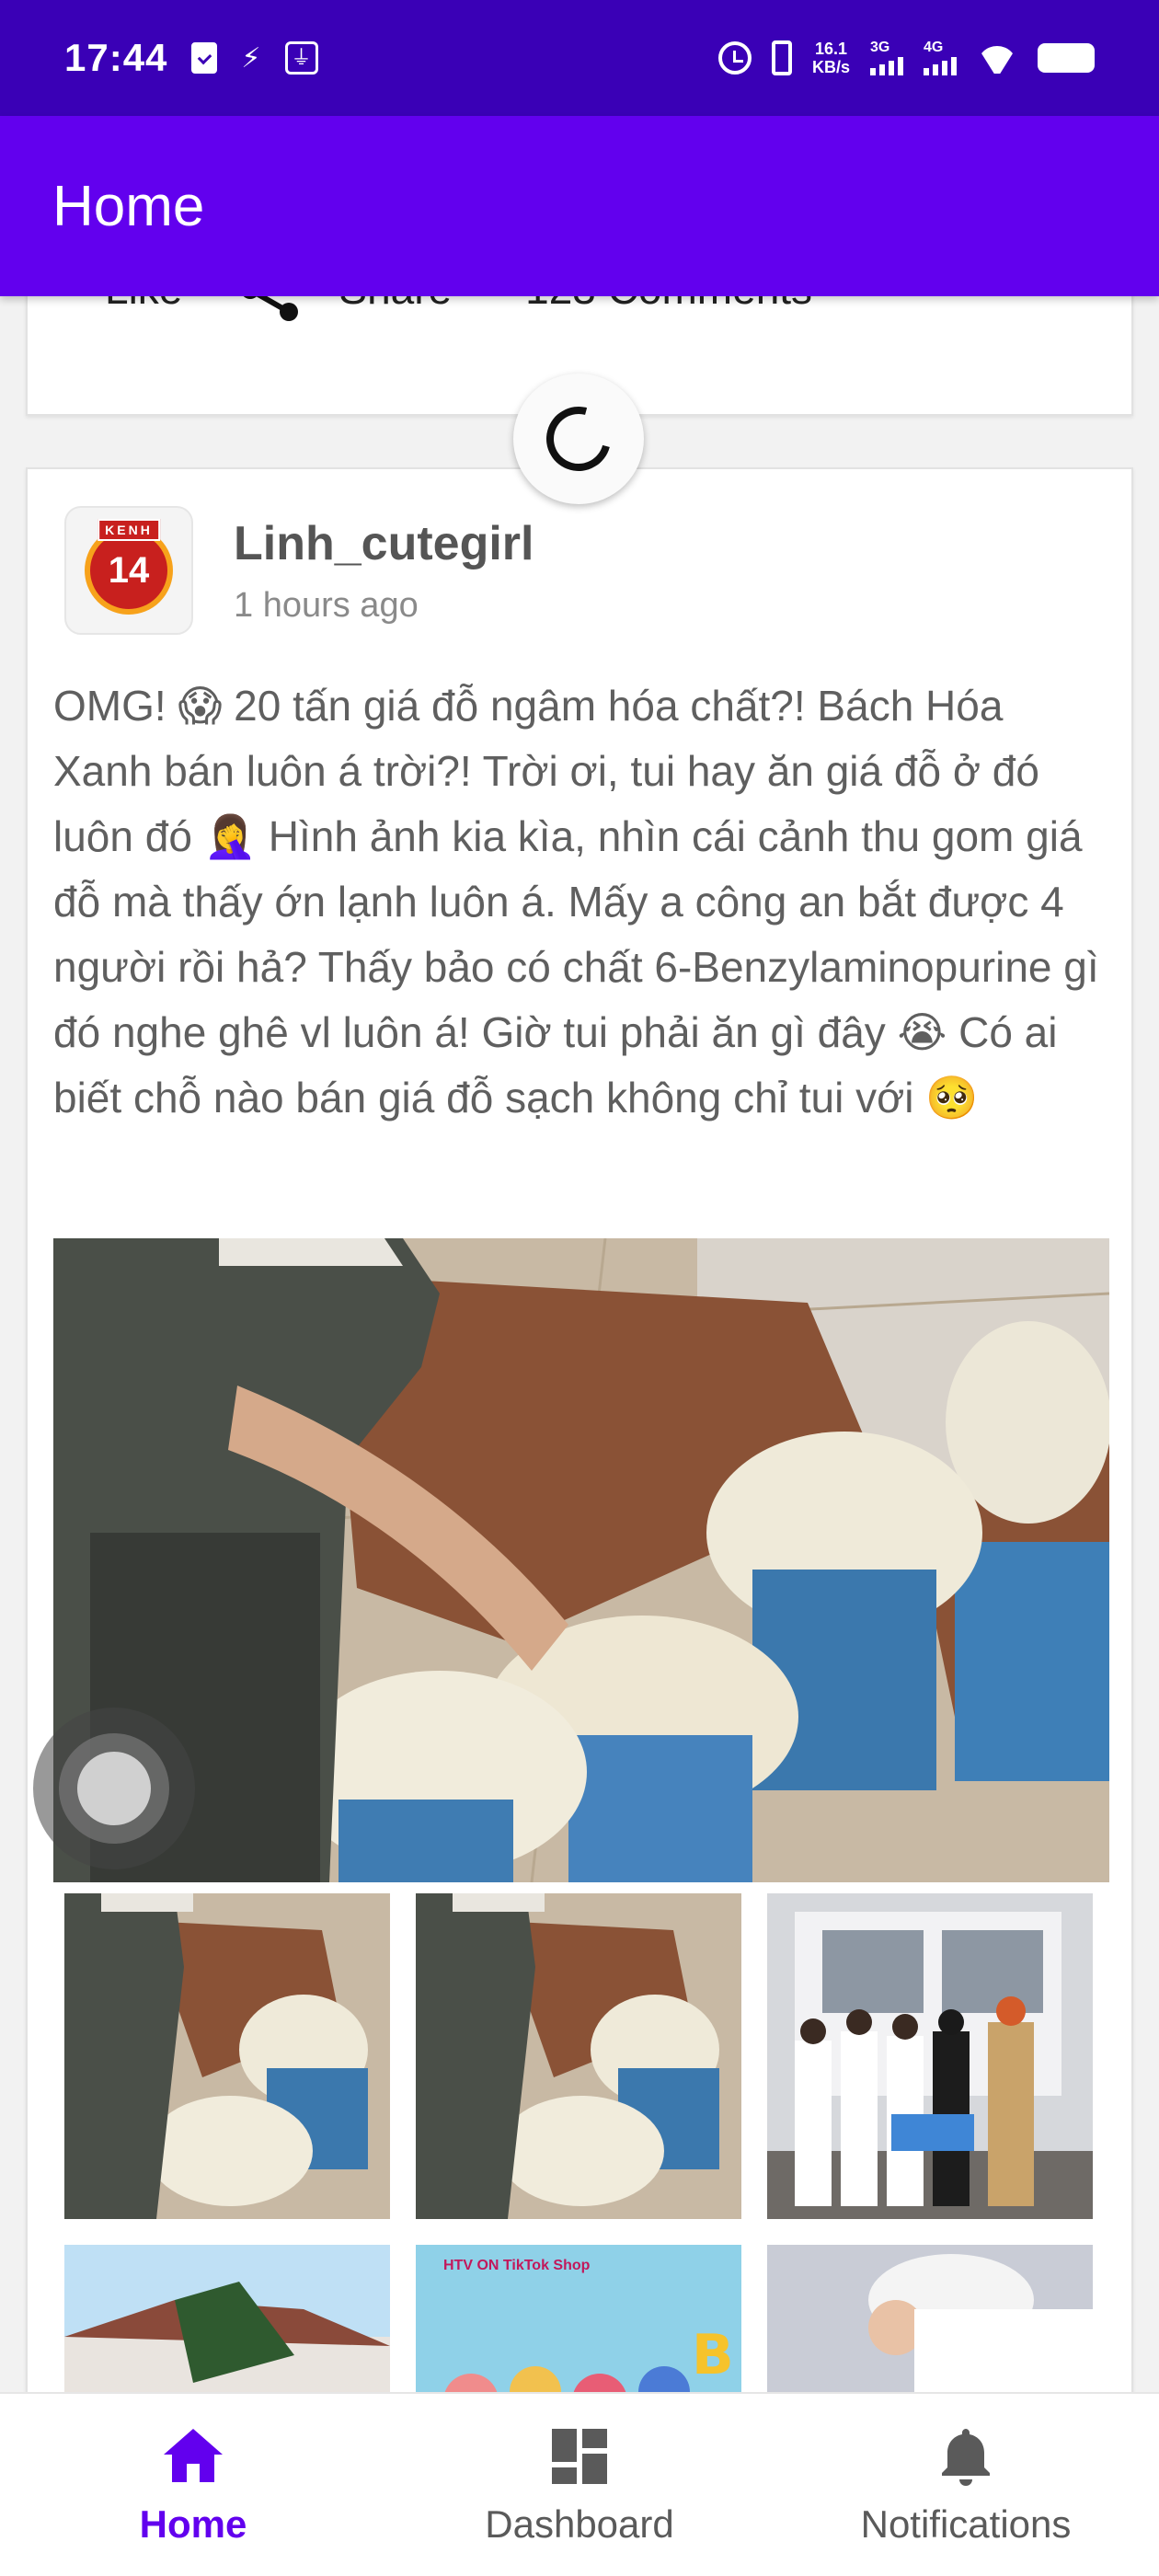  I want to click on thumbnail-image: B HTV ON TikTok Shop, so click(578, 2318).